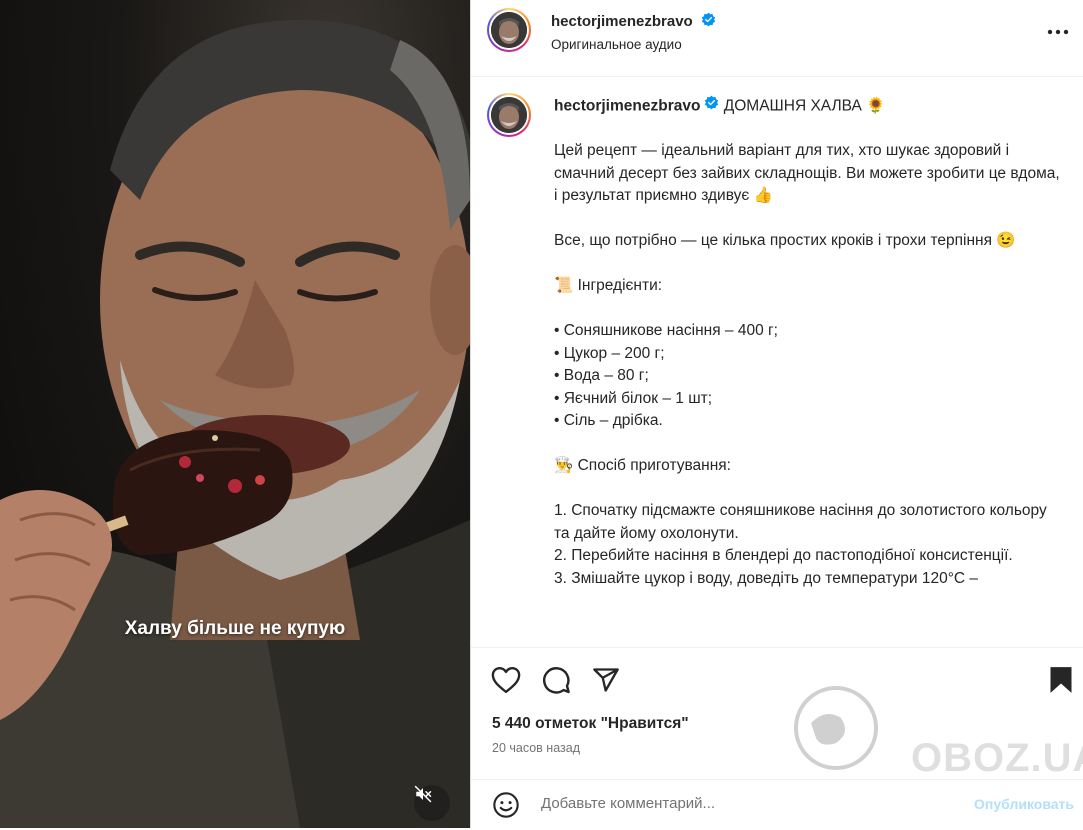 The width and height of the screenshot is (1083, 830). I want to click on mute-toggle-button, so click(432, 803).